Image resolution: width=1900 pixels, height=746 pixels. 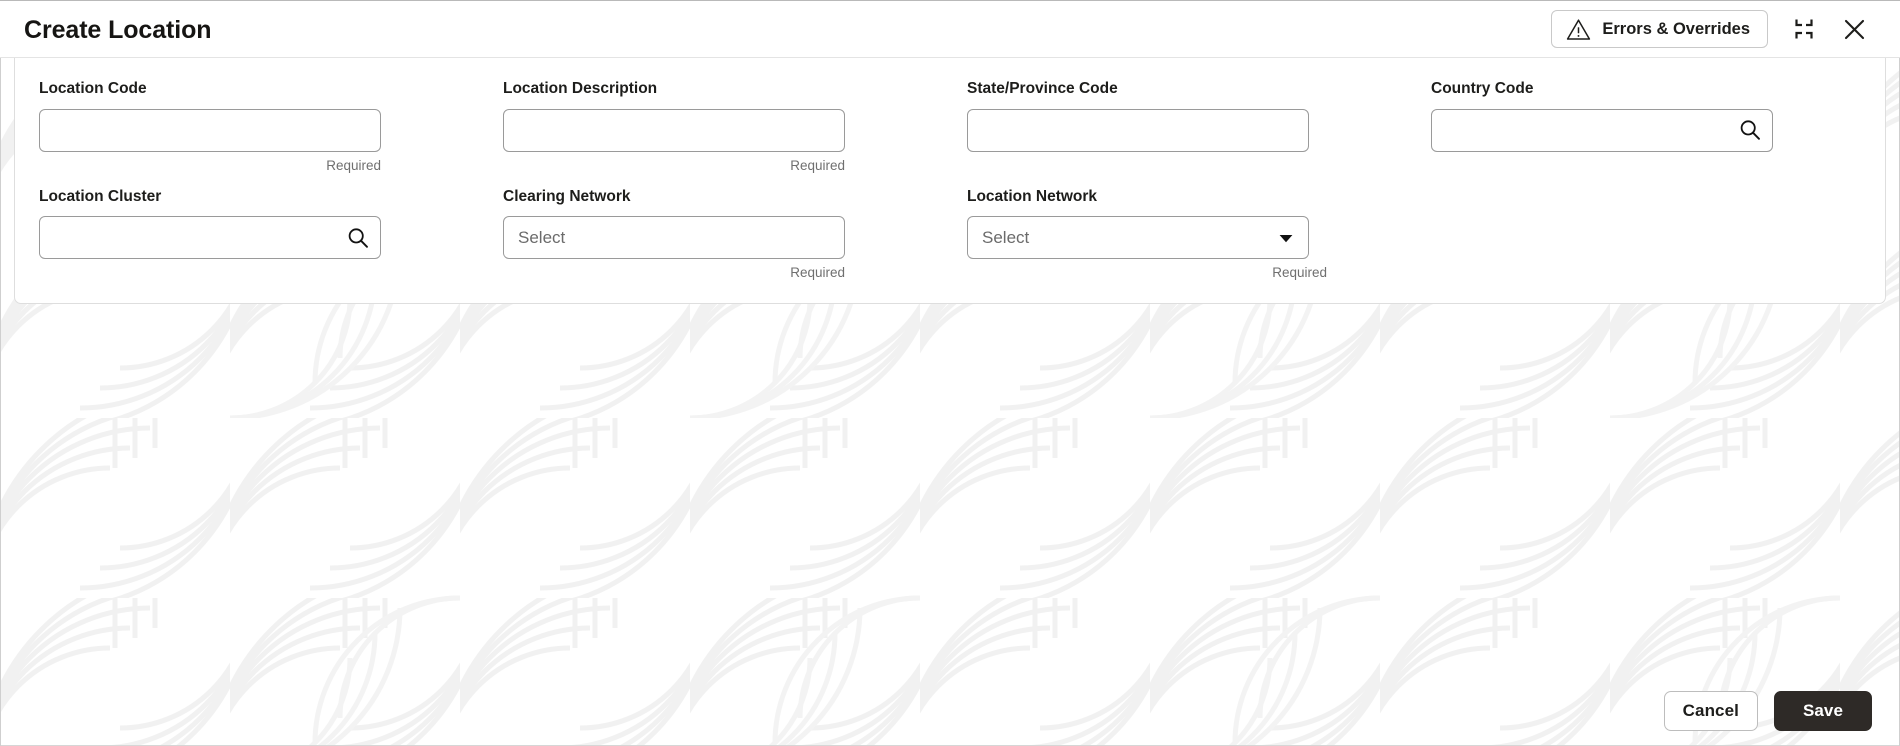 I want to click on dialog-footer: Cancel Save, so click(x=950, y=711).